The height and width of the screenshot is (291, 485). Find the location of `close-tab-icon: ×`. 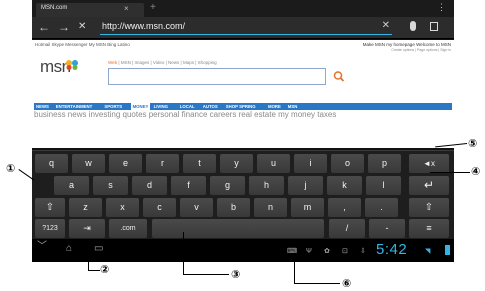

close-tab-icon: × is located at coordinates (126, 8).